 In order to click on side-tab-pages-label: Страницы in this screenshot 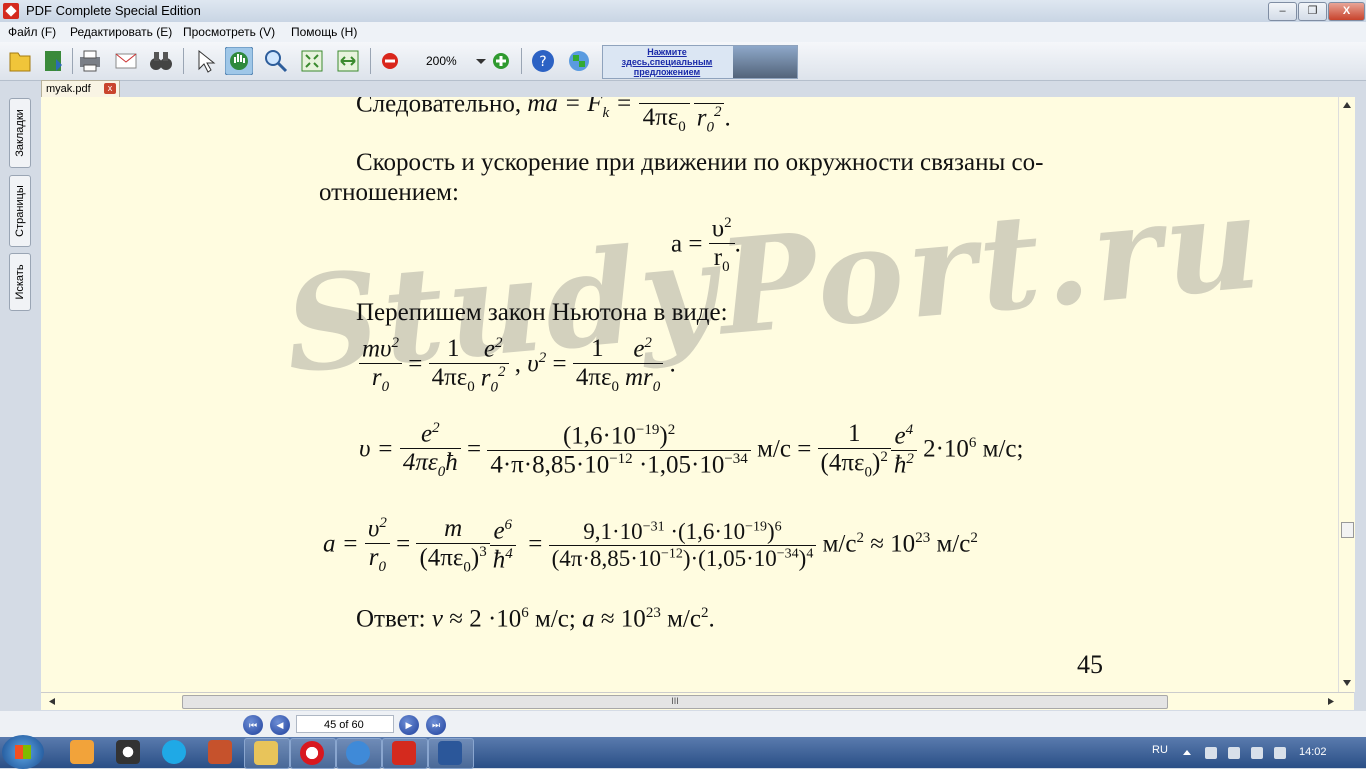, I will do `click(20, 211)`.